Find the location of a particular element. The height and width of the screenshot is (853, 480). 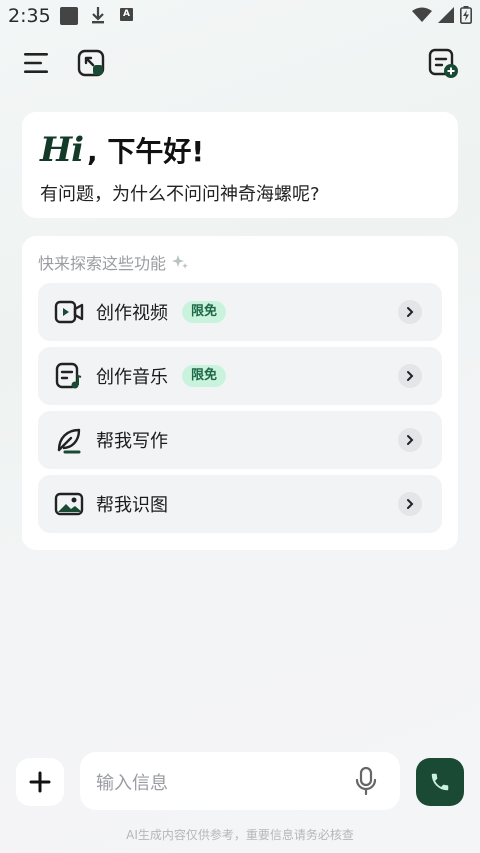

features-title: 快来探索这些功能 is located at coordinates (102, 263).